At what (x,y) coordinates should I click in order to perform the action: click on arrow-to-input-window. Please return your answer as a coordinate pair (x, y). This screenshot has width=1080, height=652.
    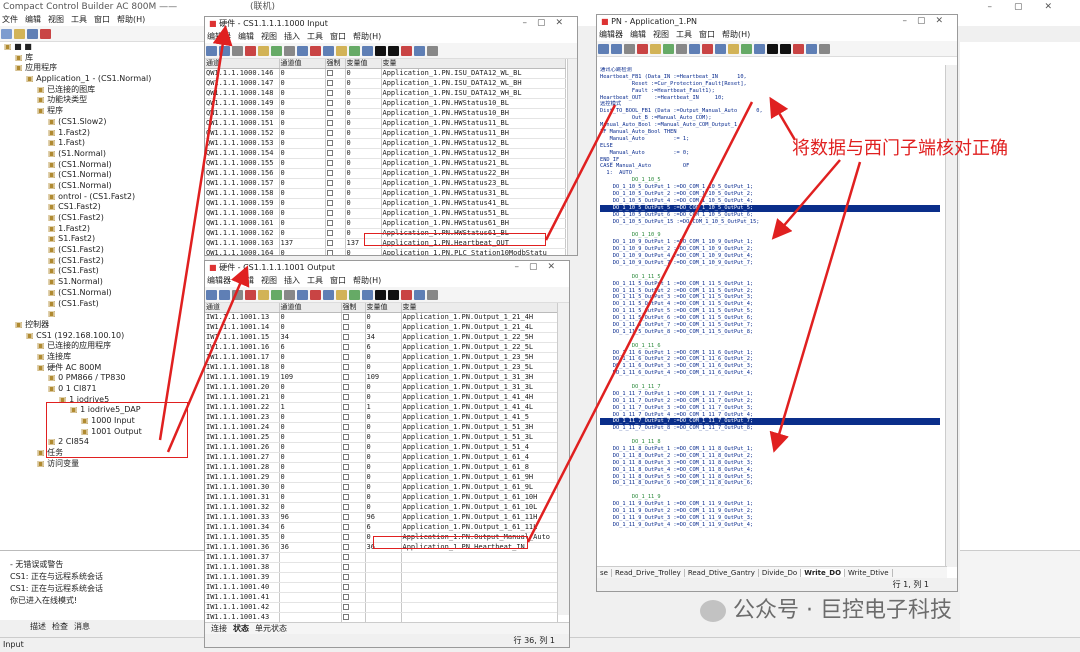
    Looking at the image, I should click on (195, 233).